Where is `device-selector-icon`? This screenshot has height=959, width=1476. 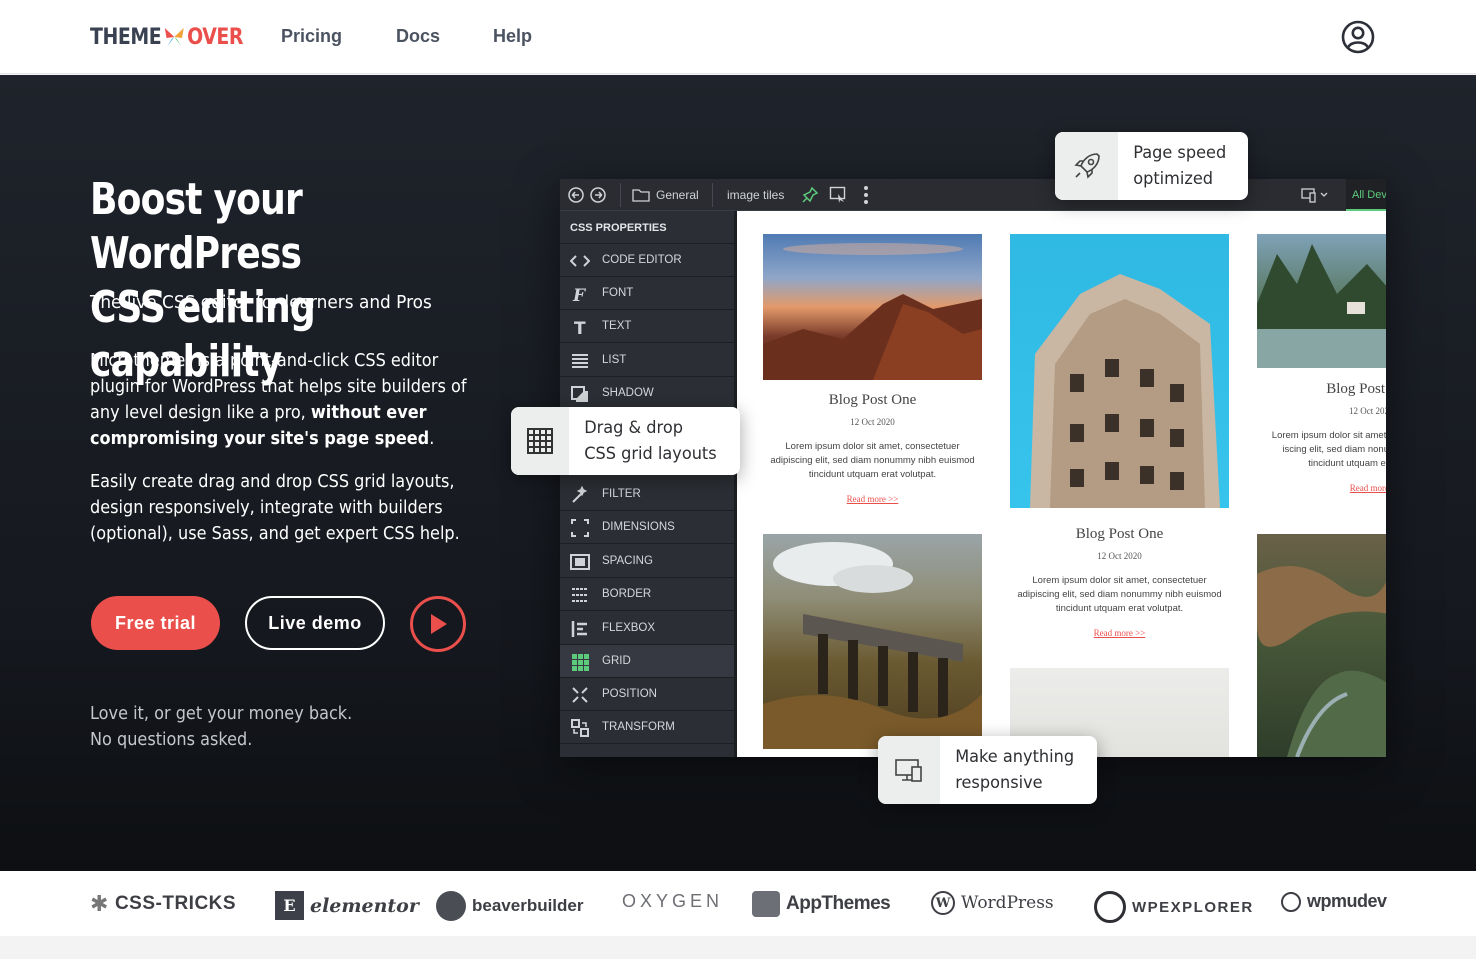
device-selector-icon is located at coordinates (1315, 195).